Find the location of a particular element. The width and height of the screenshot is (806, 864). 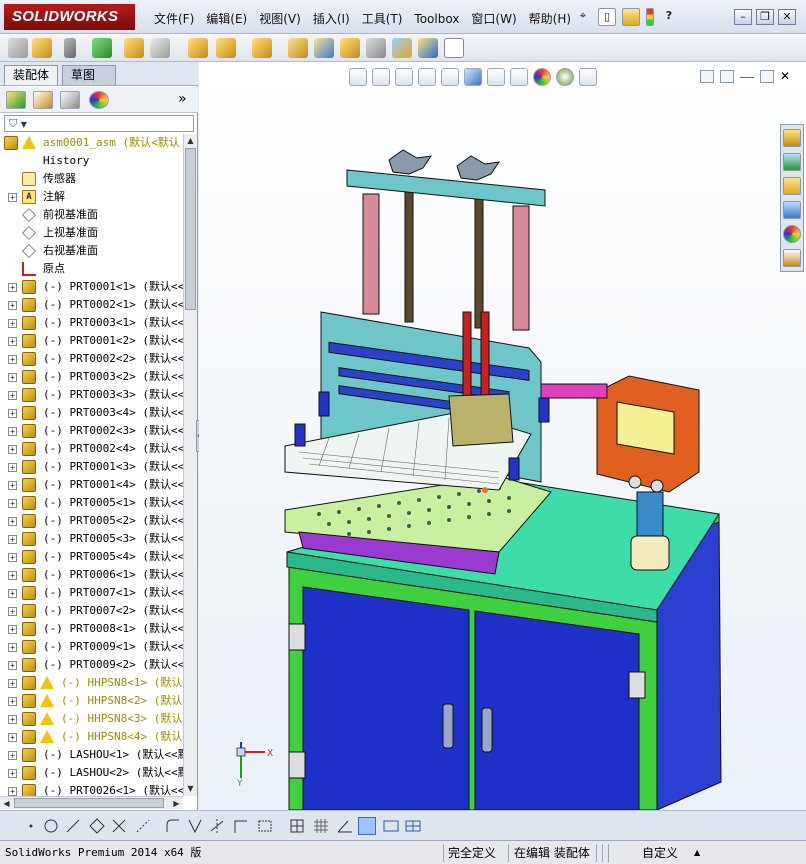

menu-window: 窗口(W) is located at coordinates (493, 19).